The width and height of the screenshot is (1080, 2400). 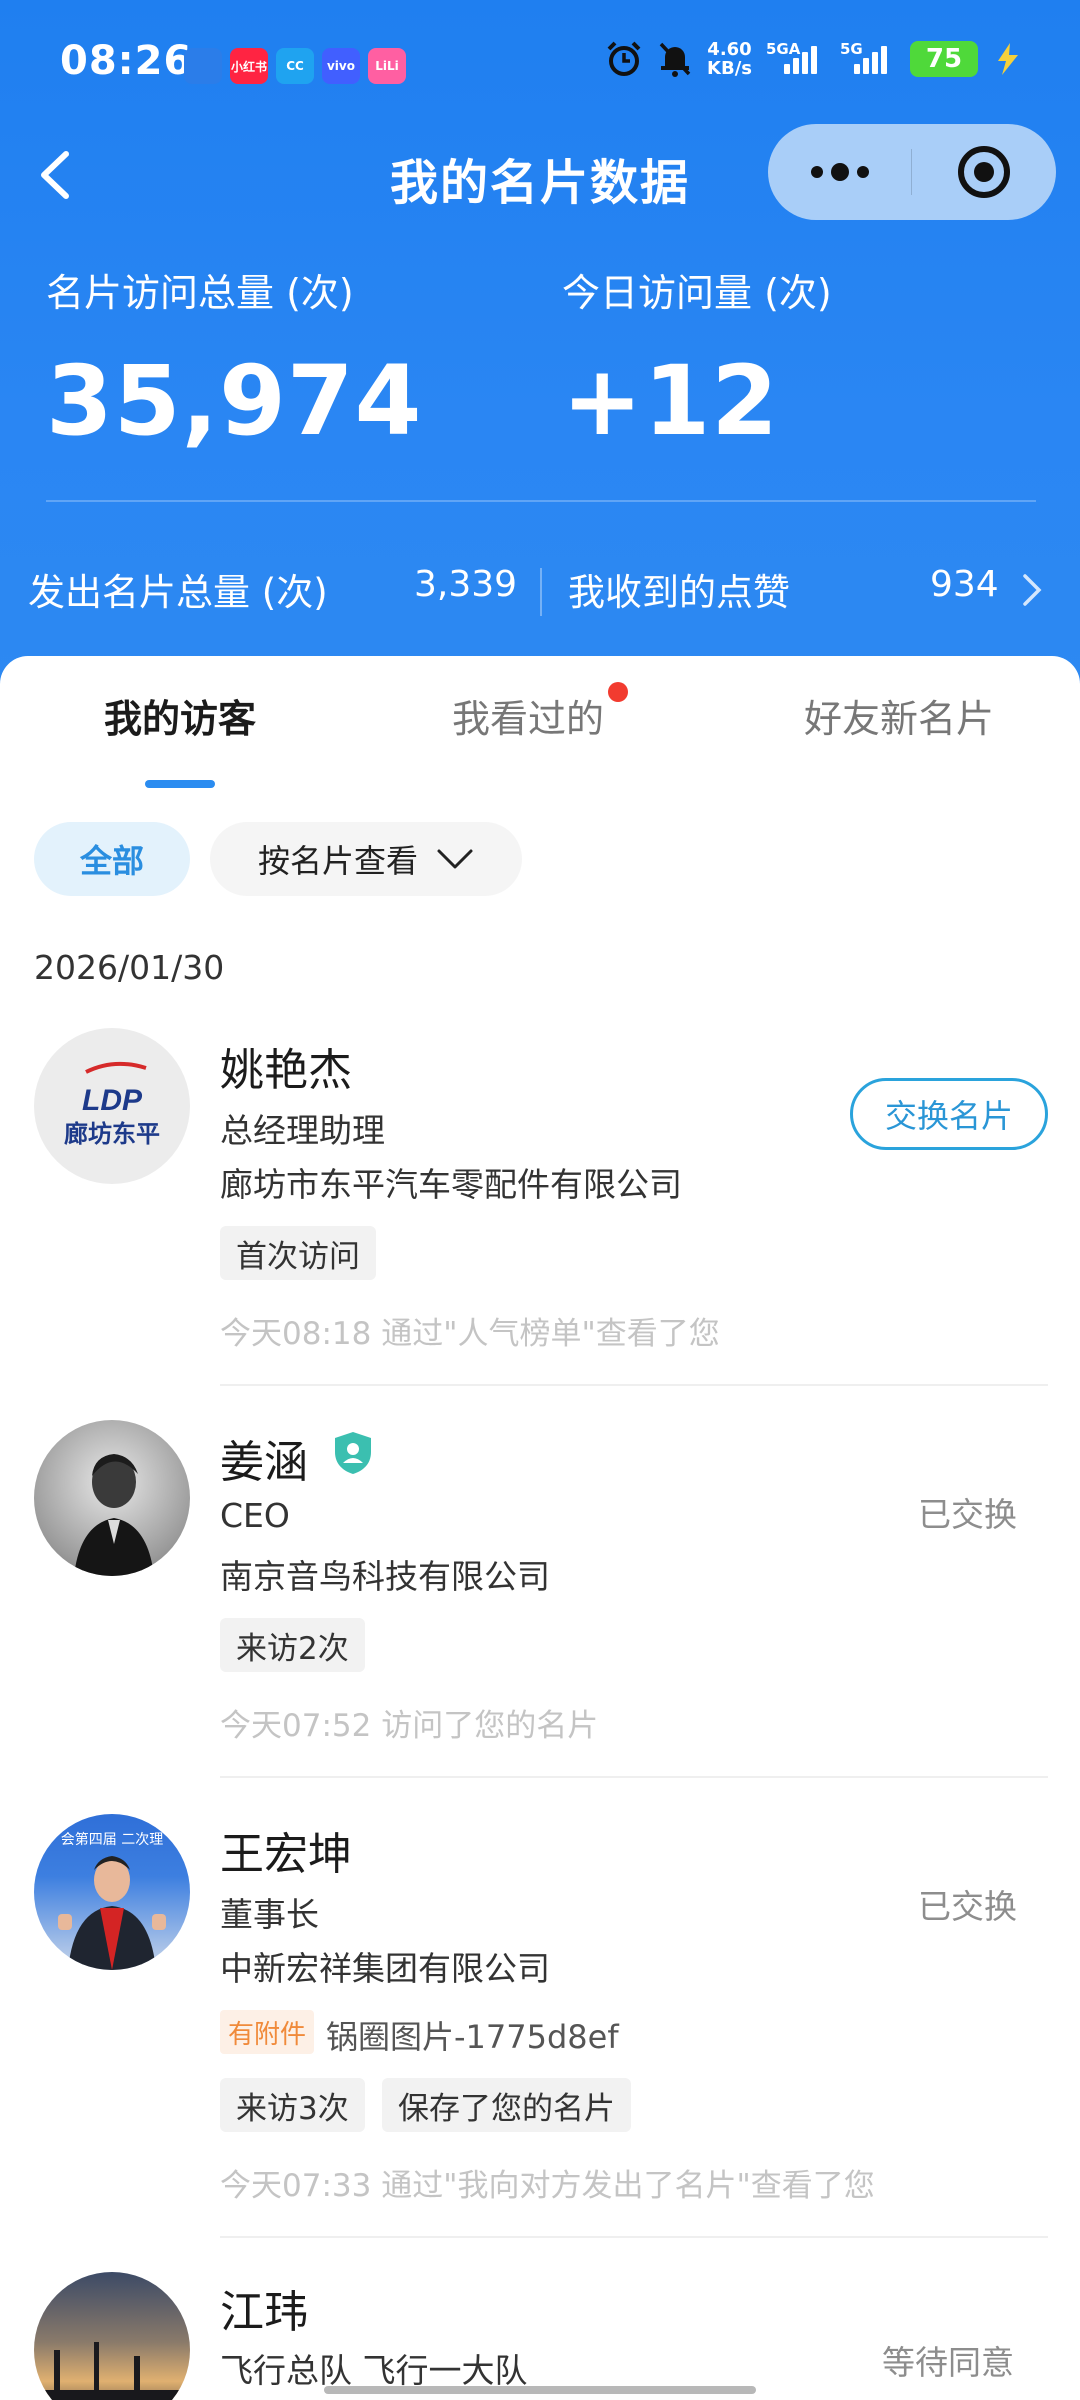 I want to click on alarm-icon, so click(x=624, y=58).